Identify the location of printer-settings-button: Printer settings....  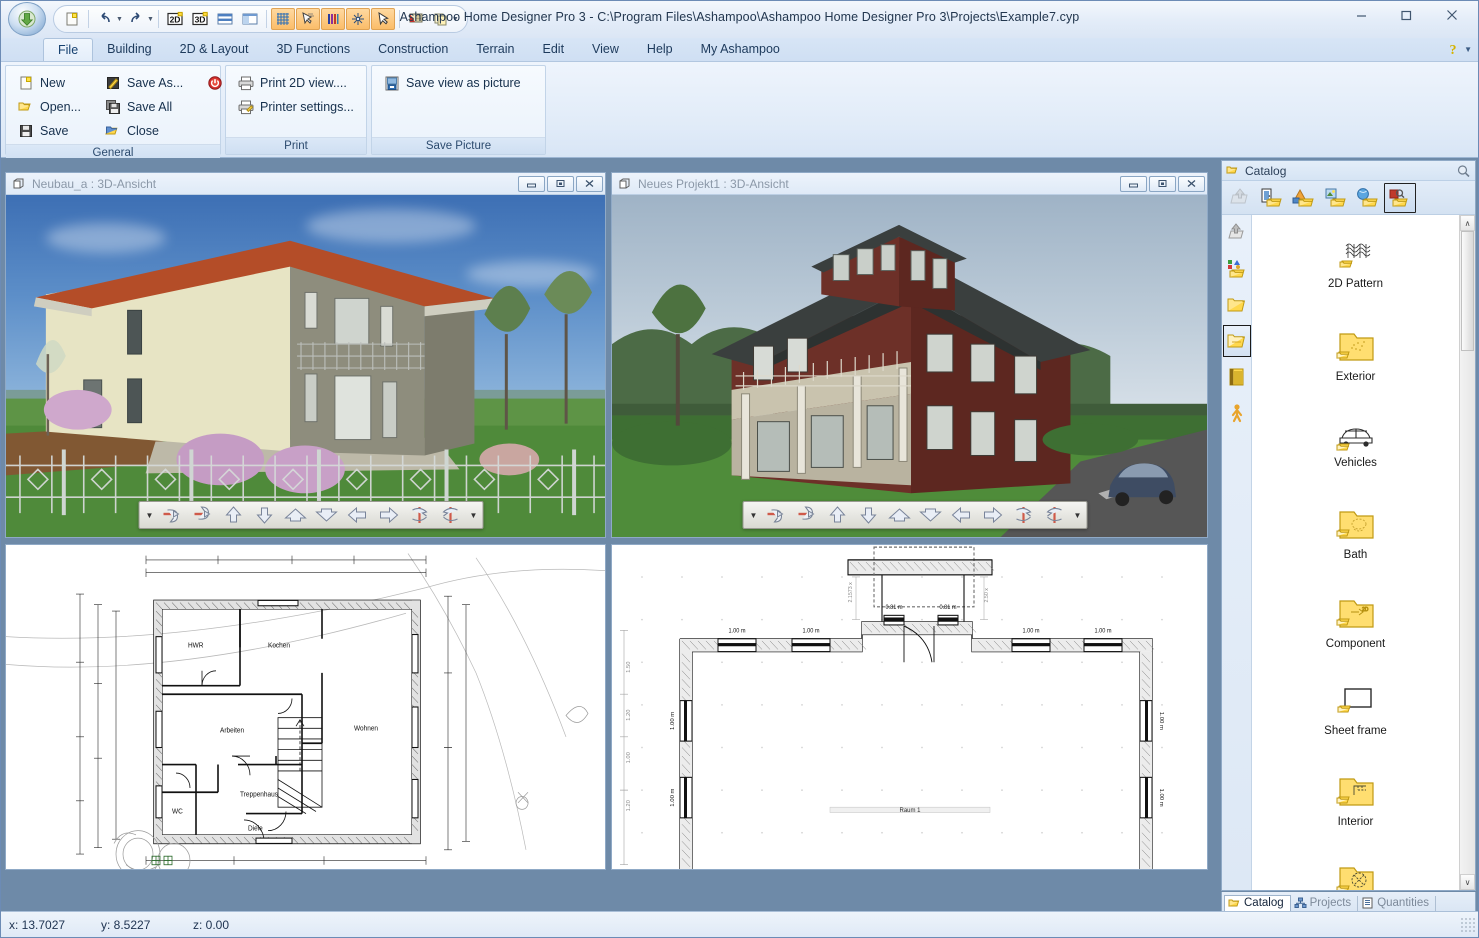
(297, 107).